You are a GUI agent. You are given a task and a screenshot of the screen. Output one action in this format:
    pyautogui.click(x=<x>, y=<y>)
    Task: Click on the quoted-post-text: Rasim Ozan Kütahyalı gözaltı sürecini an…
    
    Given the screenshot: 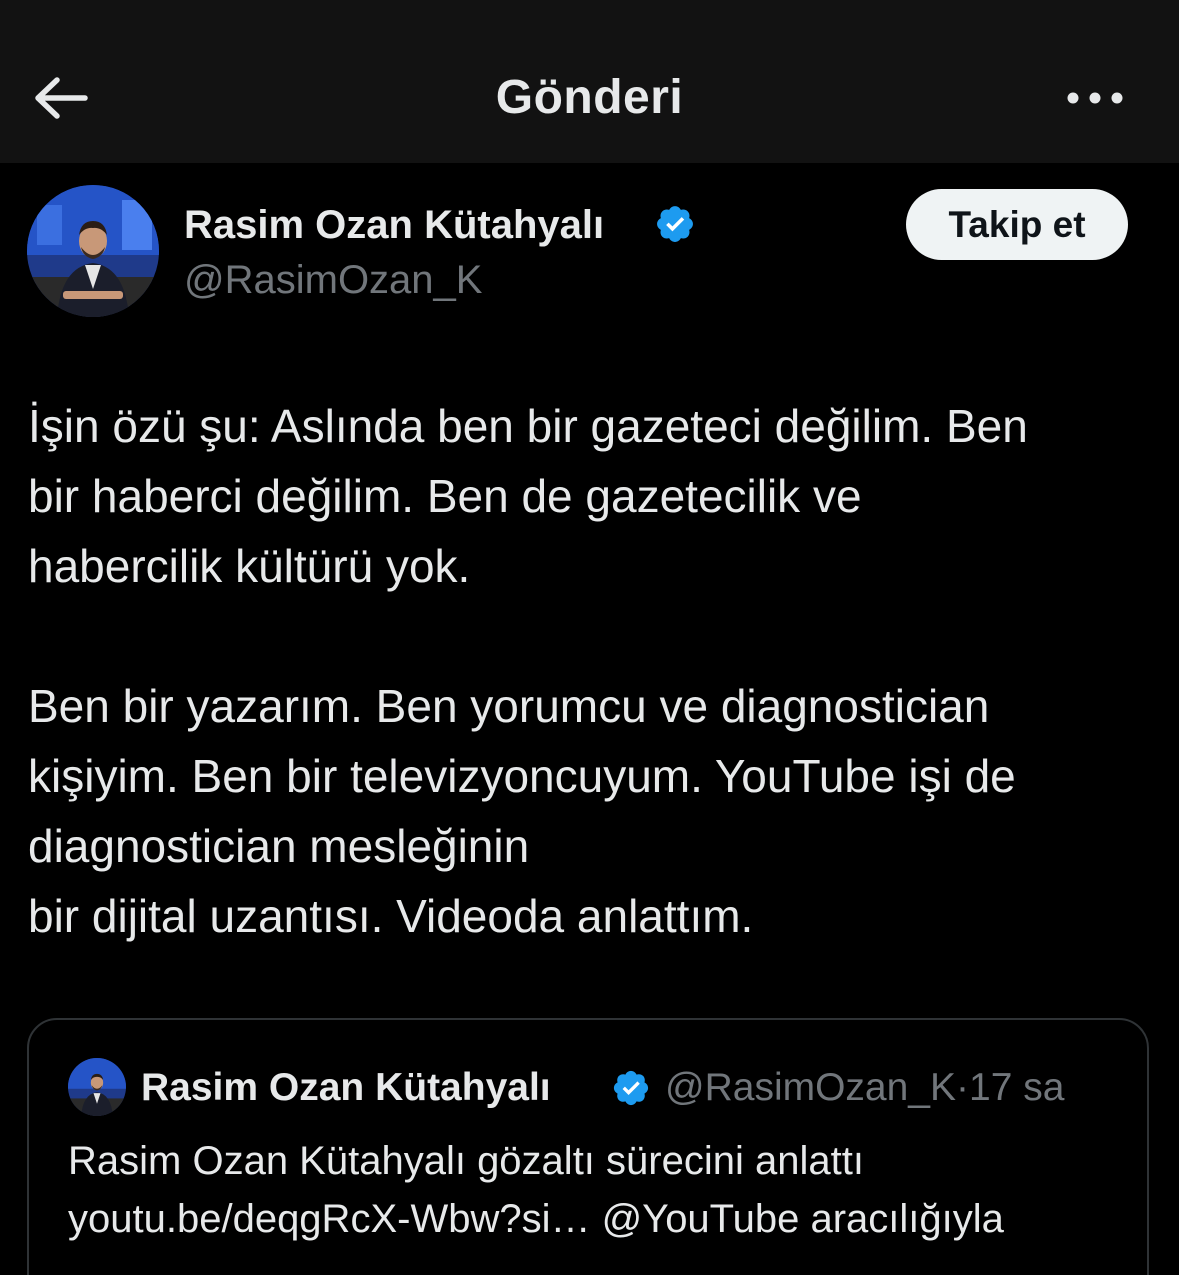 What is the action you would take?
    pyautogui.click(x=603, y=1190)
    